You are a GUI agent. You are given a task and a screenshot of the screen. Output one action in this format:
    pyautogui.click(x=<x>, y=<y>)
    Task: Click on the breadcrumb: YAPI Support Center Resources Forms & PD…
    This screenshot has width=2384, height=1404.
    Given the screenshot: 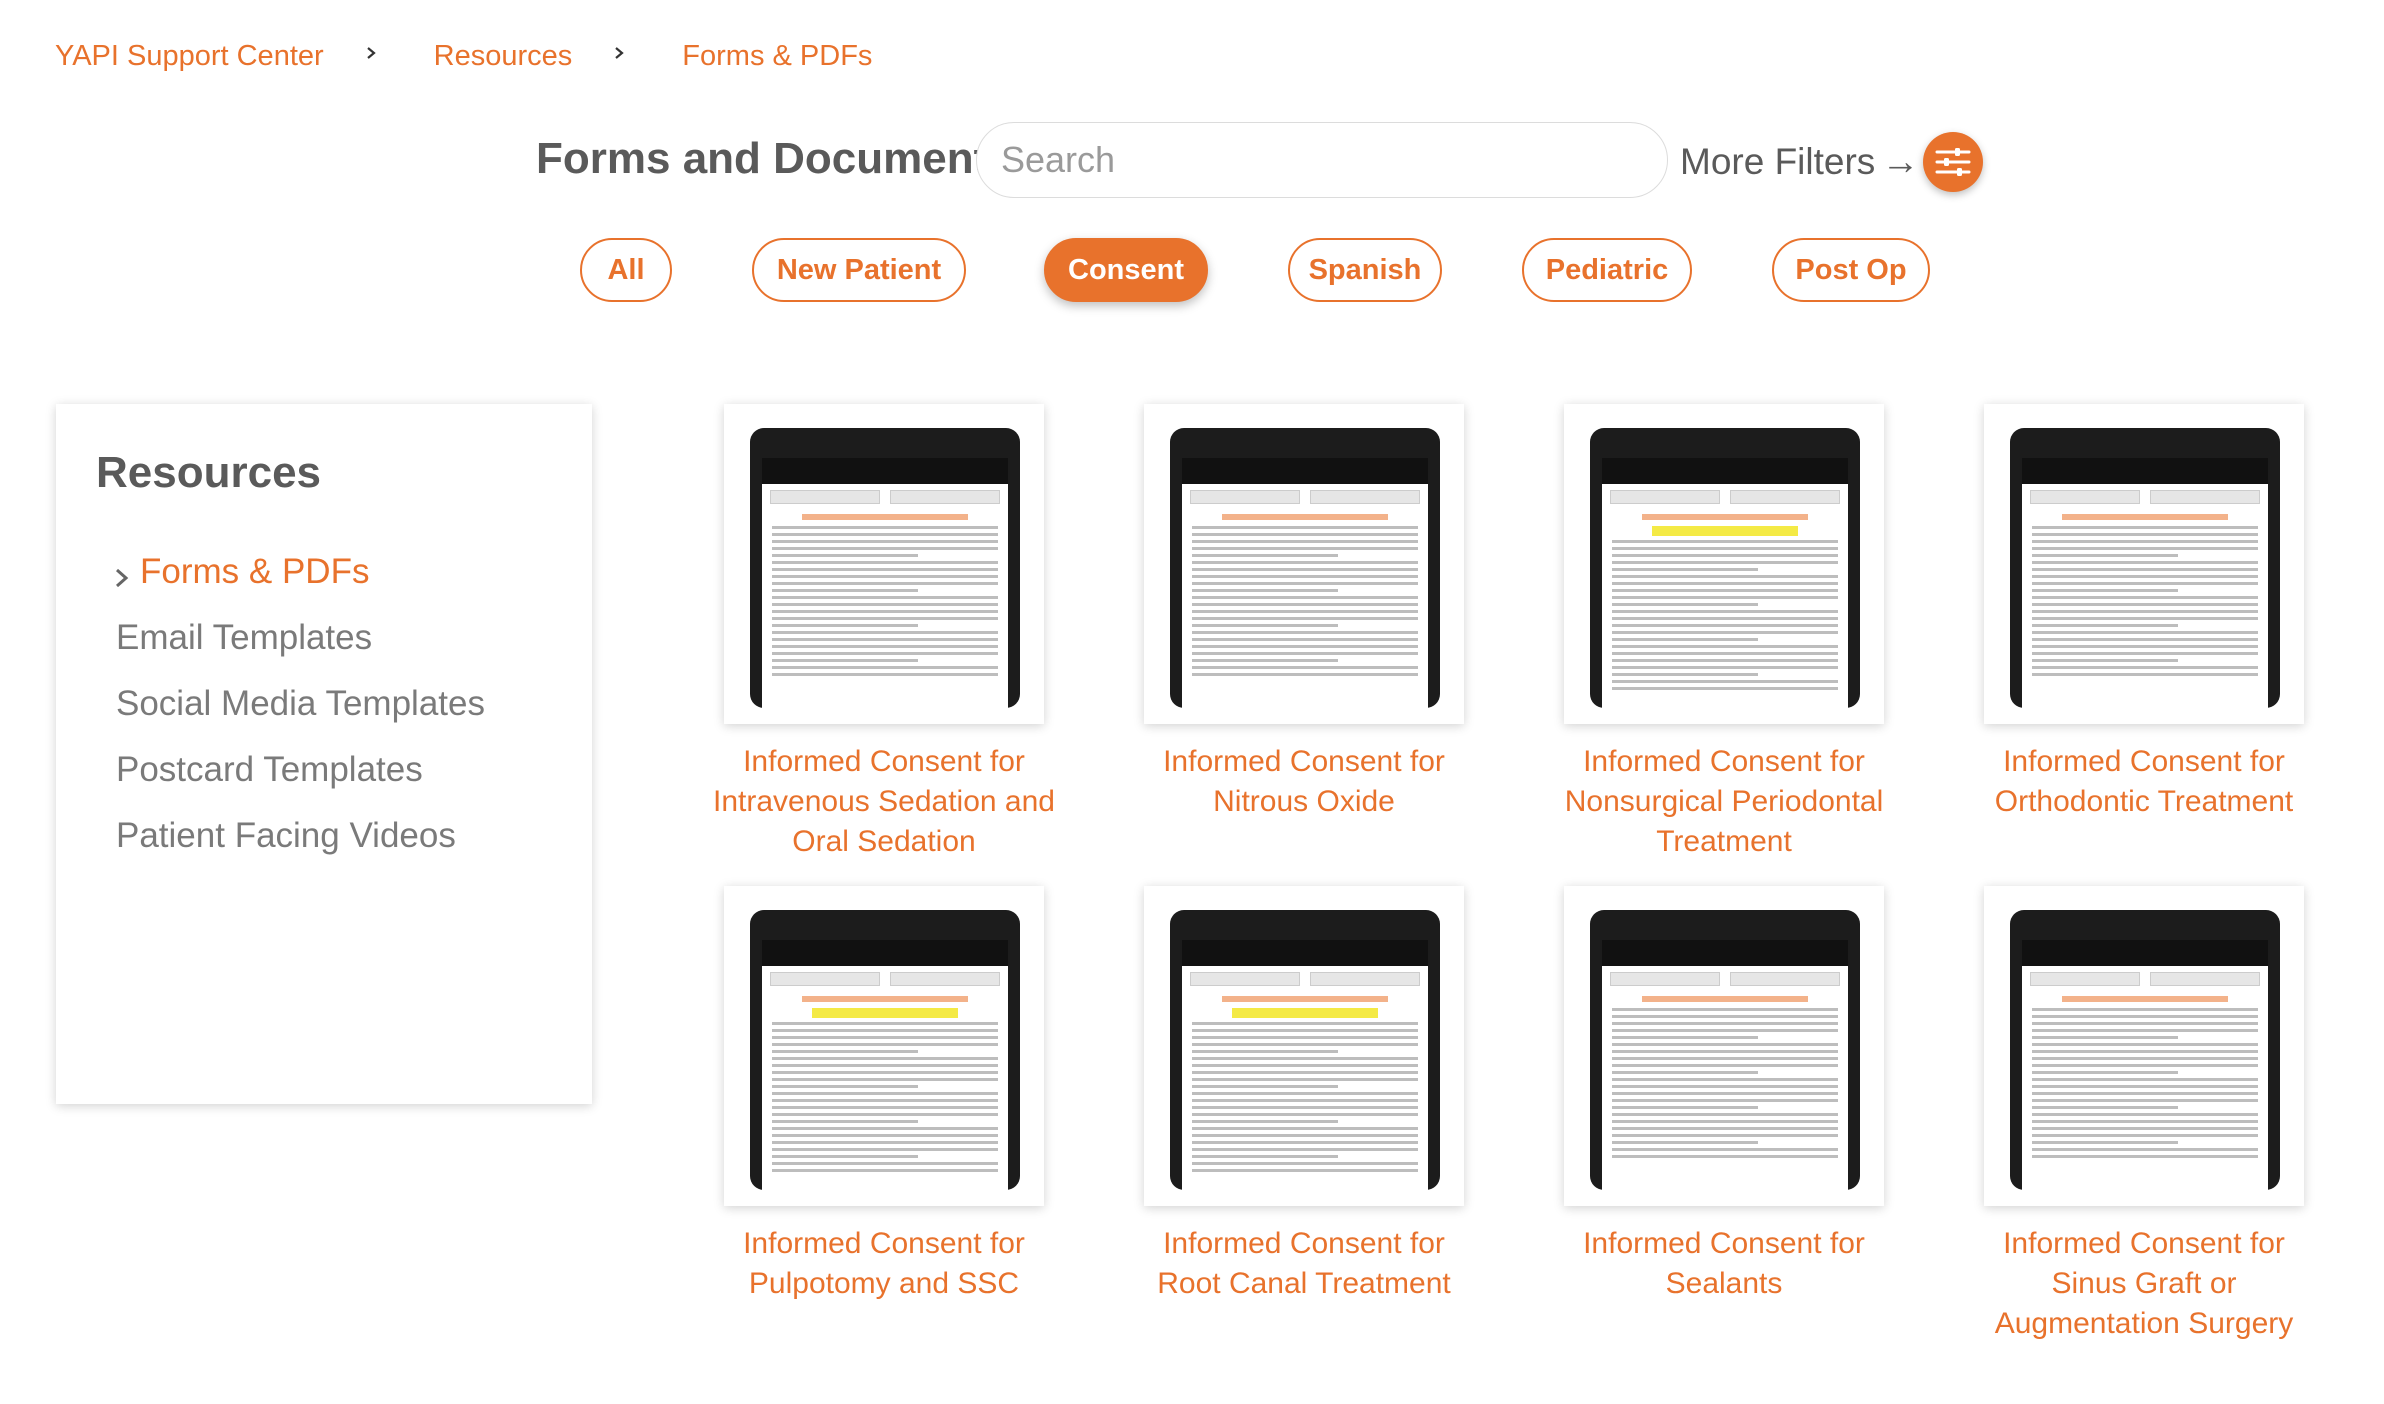 What is the action you would take?
    pyautogui.click(x=463, y=56)
    